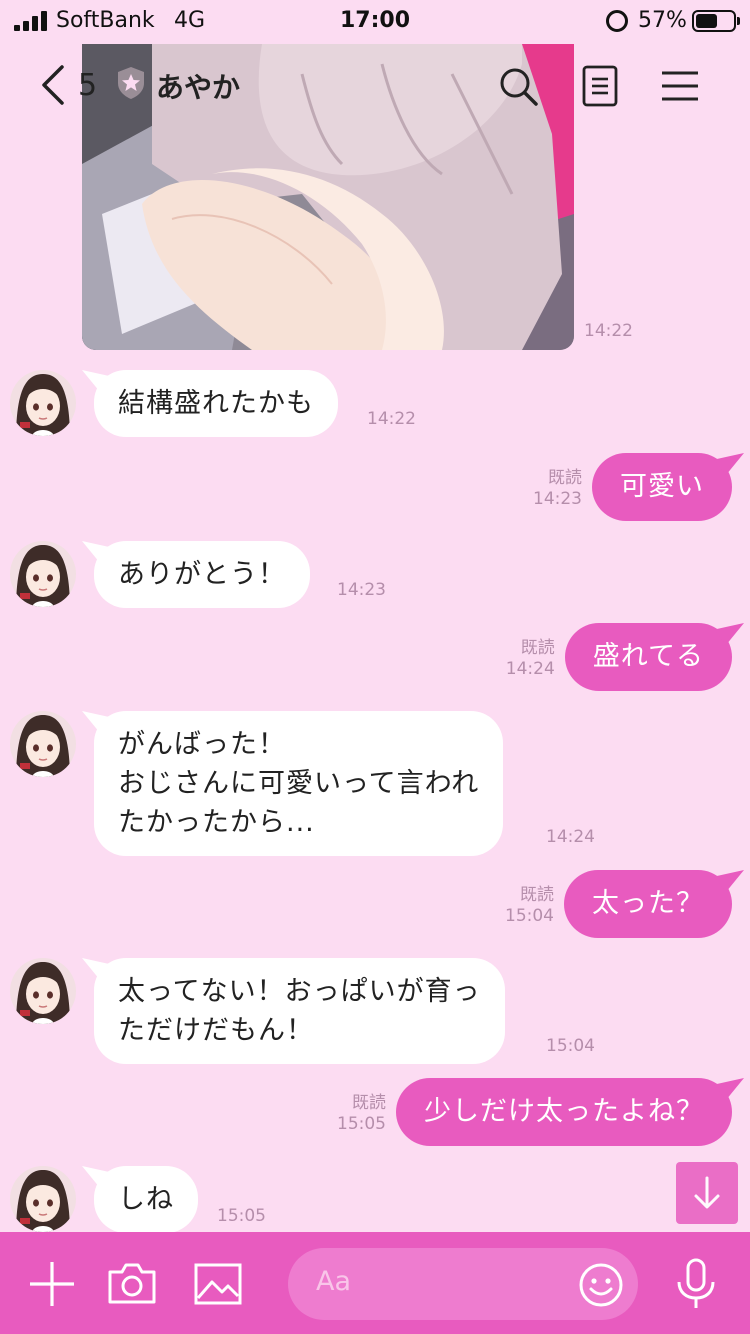  I want to click on outgoing-message-bubble: 少しだけ太ったよね？, so click(564, 1112).